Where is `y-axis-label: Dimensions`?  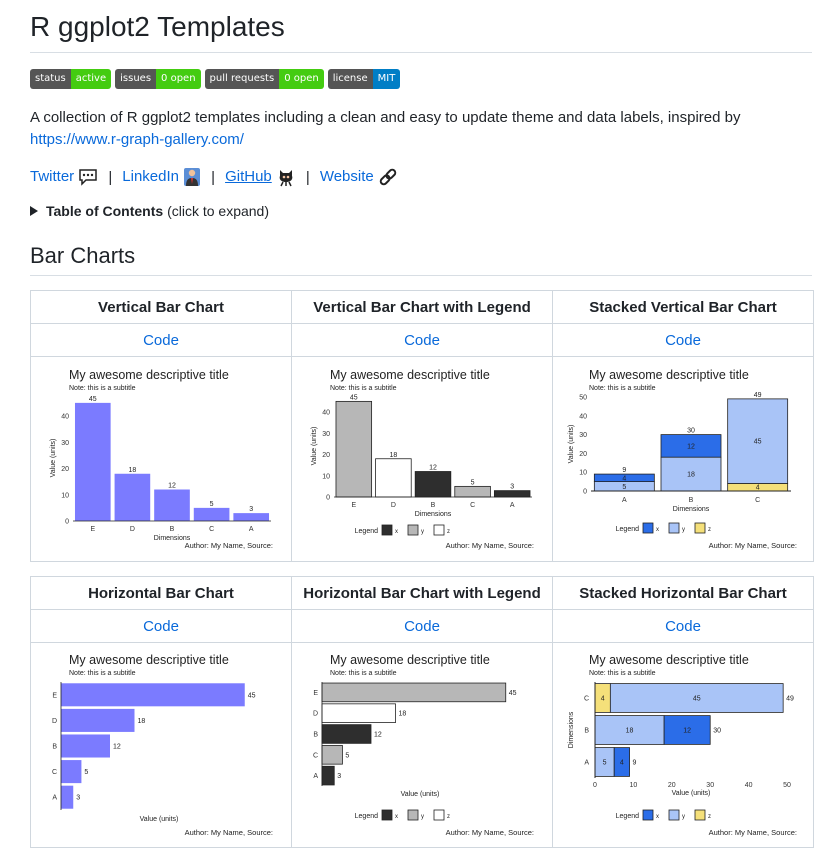 y-axis-label: Dimensions is located at coordinates (571, 729).